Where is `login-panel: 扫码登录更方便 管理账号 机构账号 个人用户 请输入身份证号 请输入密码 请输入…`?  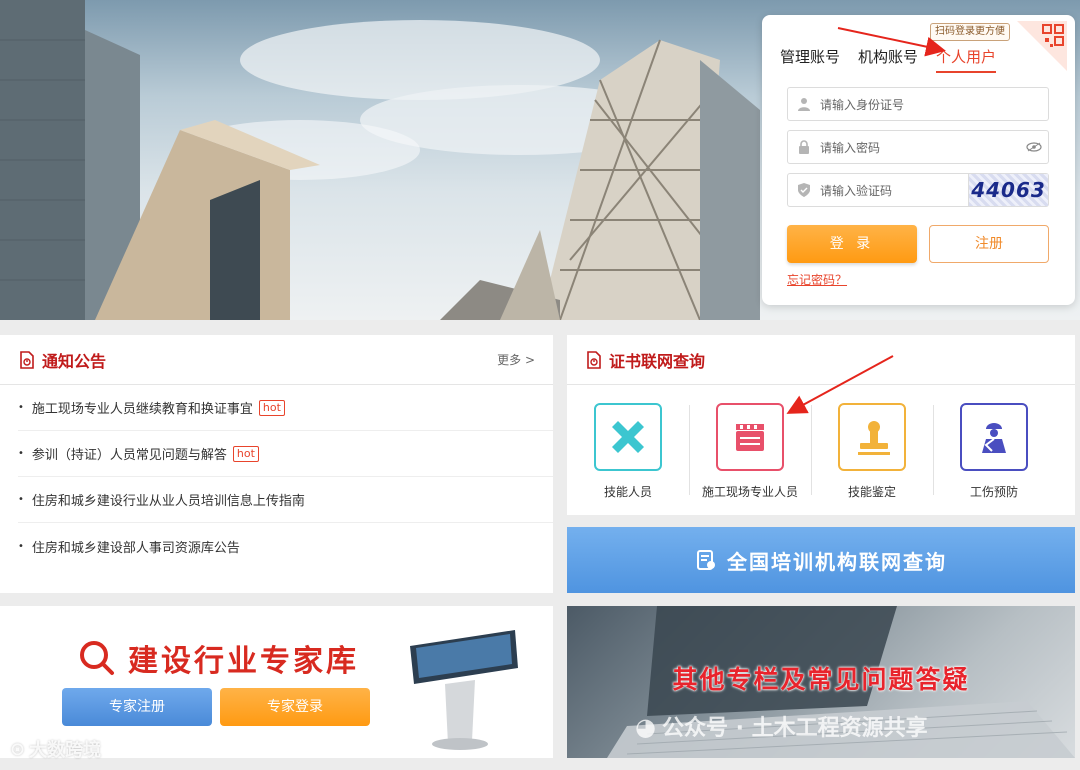
login-panel: 扫码登录更方便 管理账号 机构账号 个人用户 请输入身份证号 请输入密码 请输入… is located at coordinates (918, 160).